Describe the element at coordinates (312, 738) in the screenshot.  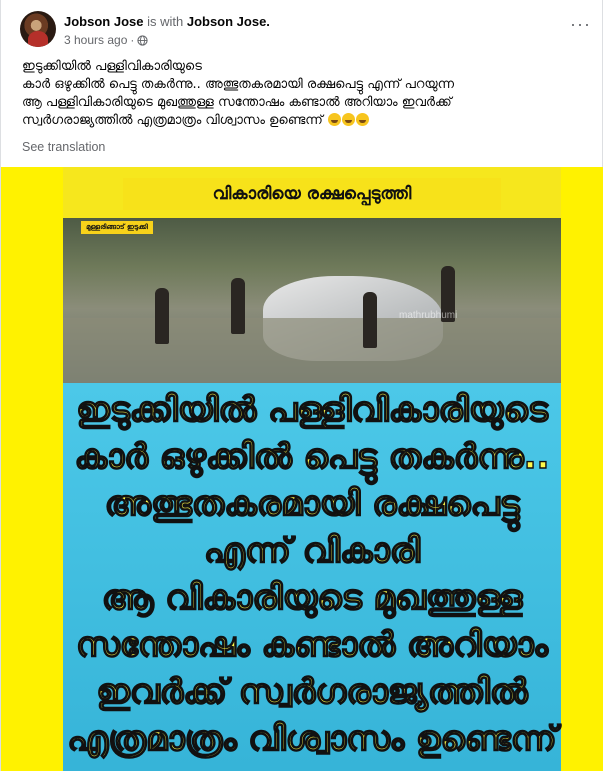
I see `meme-line: എത്രമാത്രം വിശ്വാസം ഉണ്ടെന്ന്` at that location.